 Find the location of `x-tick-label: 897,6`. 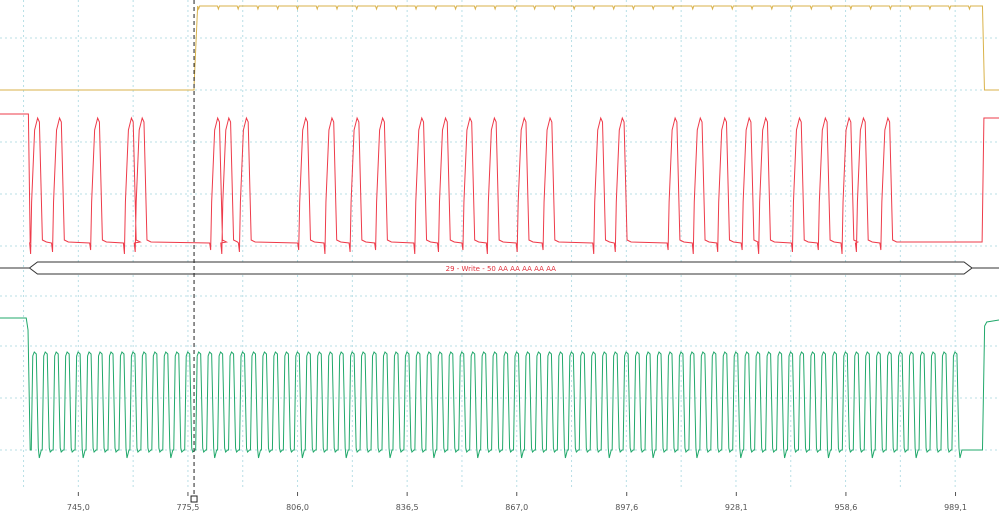

x-tick-label: 897,6 is located at coordinates (626, 507).